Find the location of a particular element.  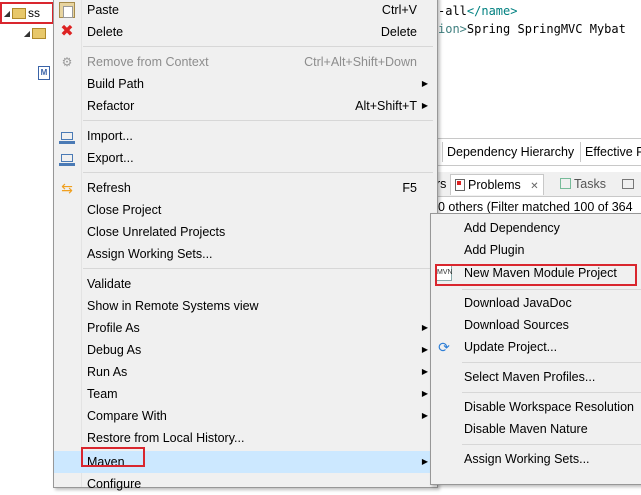

menu-label: Remove from Context is located at coordinates (148, 62).